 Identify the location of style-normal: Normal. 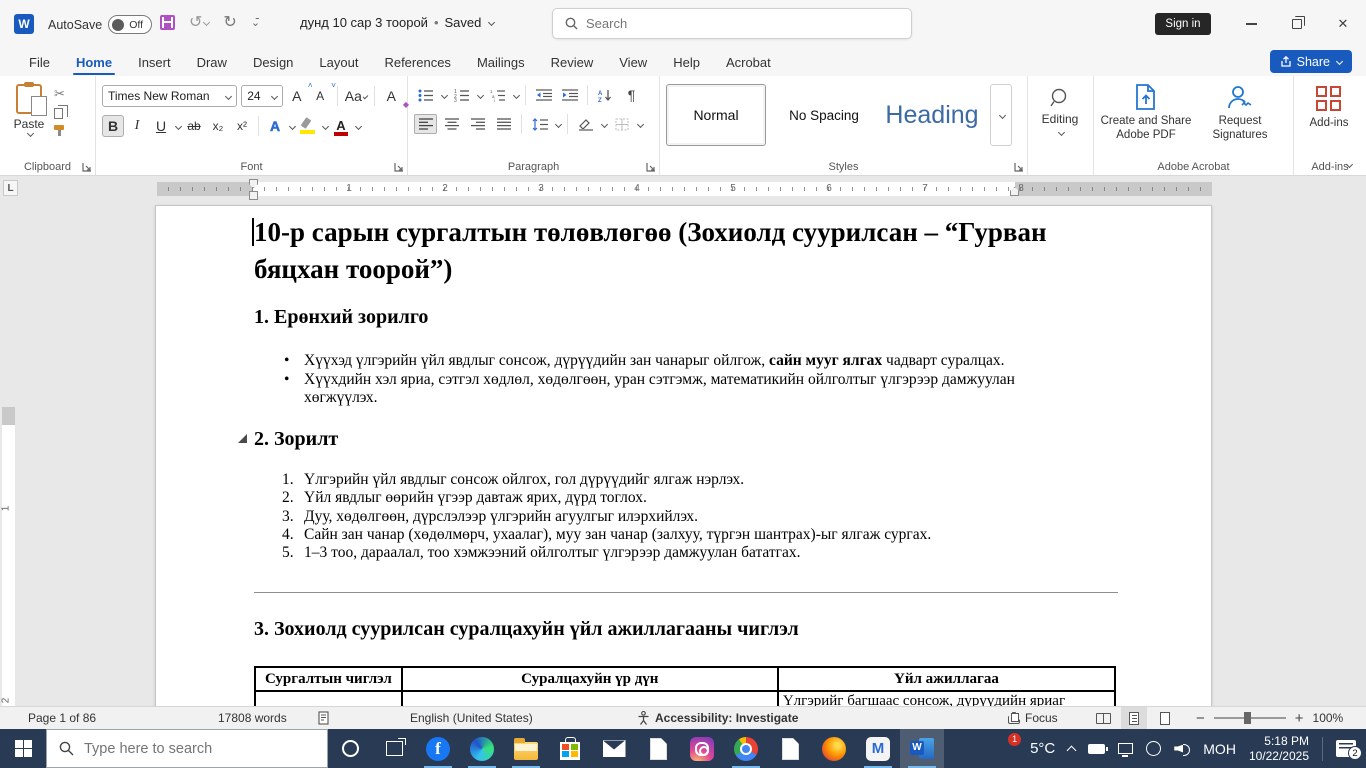
(716, 115).